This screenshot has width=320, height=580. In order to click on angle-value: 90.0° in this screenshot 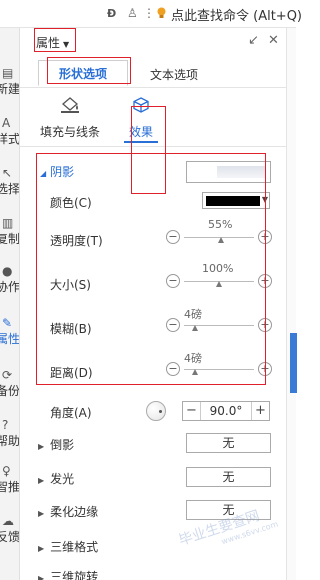, I will do `click(226, 411)`.